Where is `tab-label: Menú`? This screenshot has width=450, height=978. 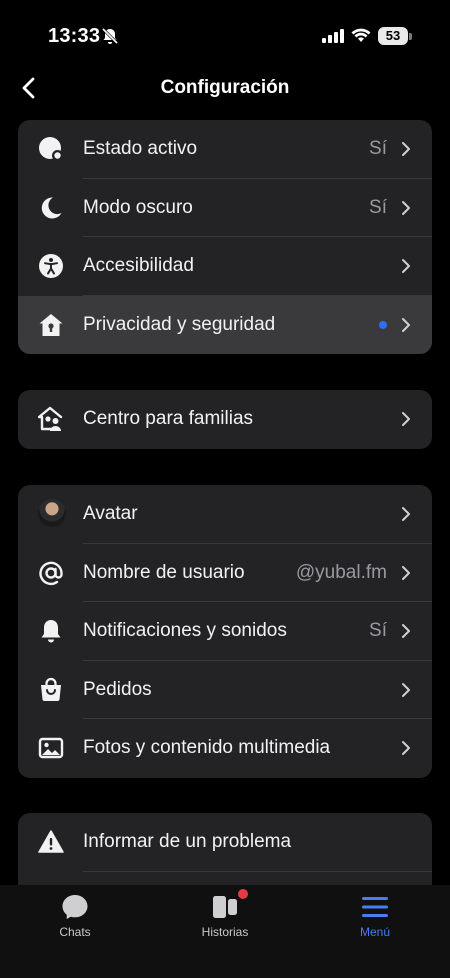 tab-label: Menú is located at coordinates (375, 932).